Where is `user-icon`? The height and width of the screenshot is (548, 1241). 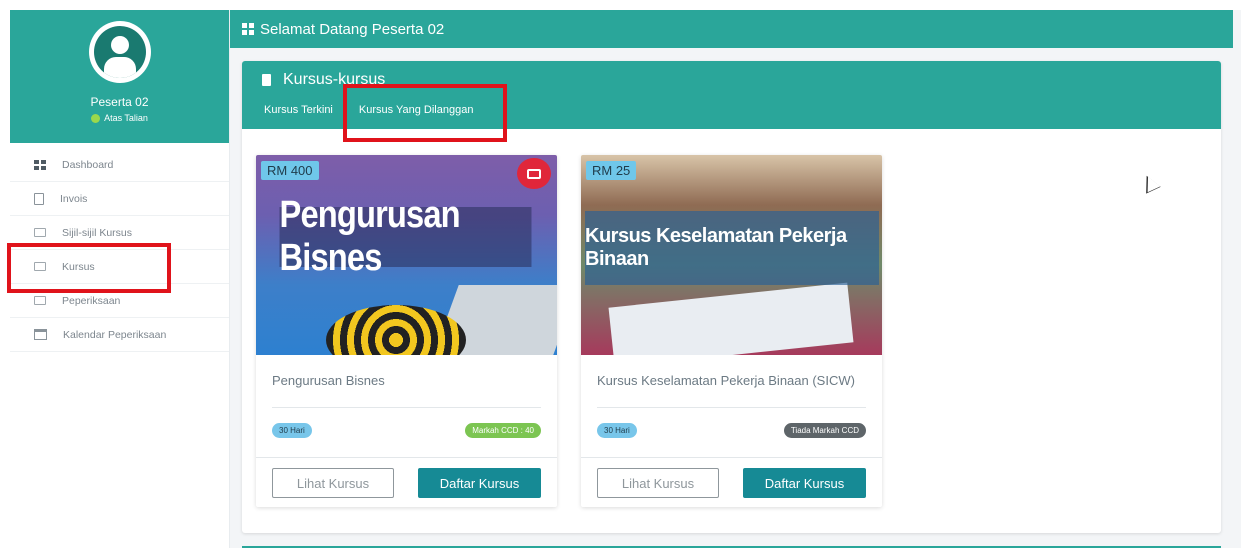
user-icon is located at coordinates (119, 52).